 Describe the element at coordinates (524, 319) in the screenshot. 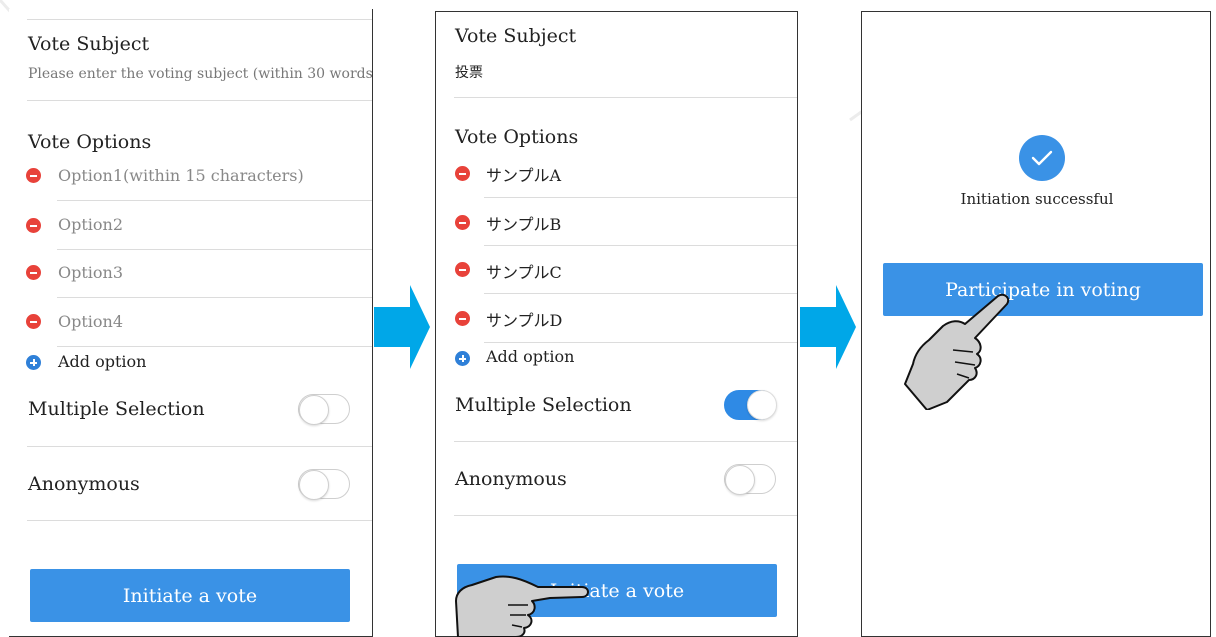

I see `option-input: サンプルD` at that location.